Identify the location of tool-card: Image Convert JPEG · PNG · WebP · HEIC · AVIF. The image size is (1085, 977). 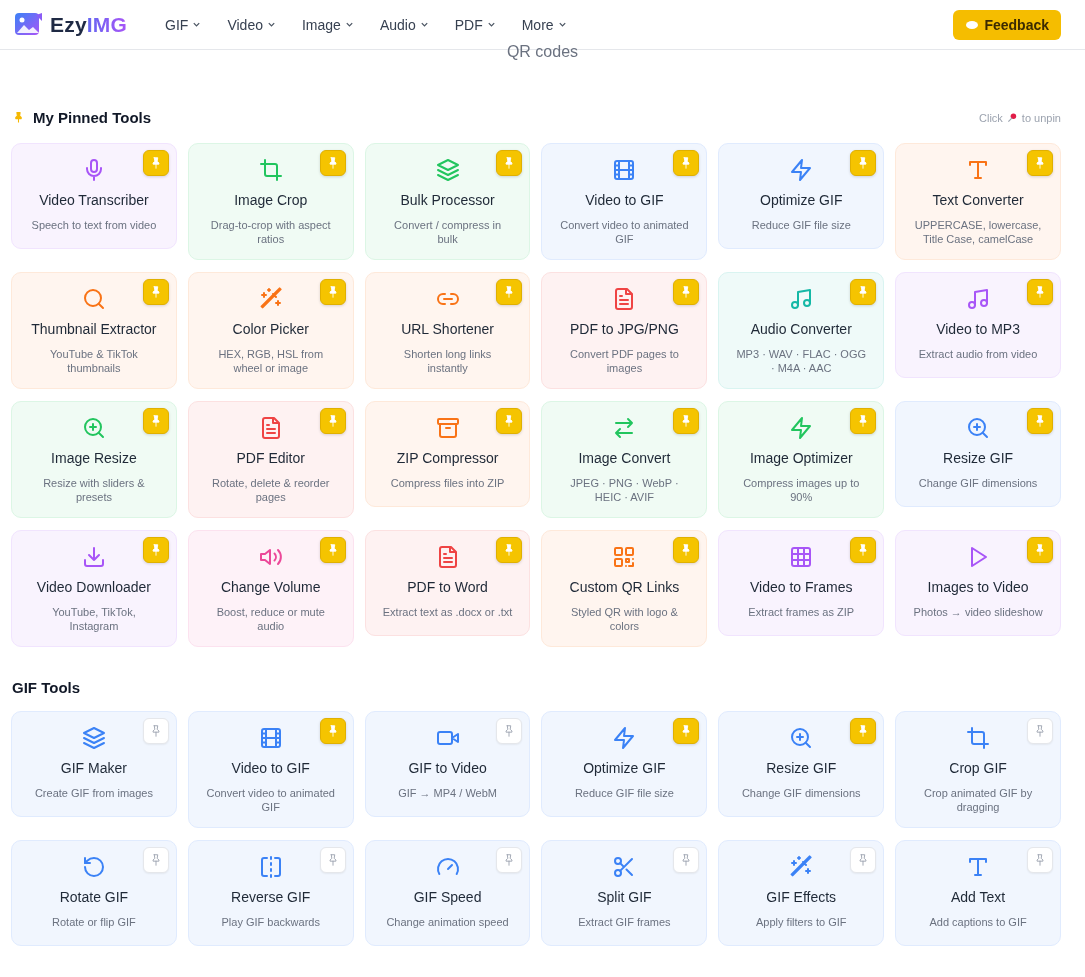
(624, 459).